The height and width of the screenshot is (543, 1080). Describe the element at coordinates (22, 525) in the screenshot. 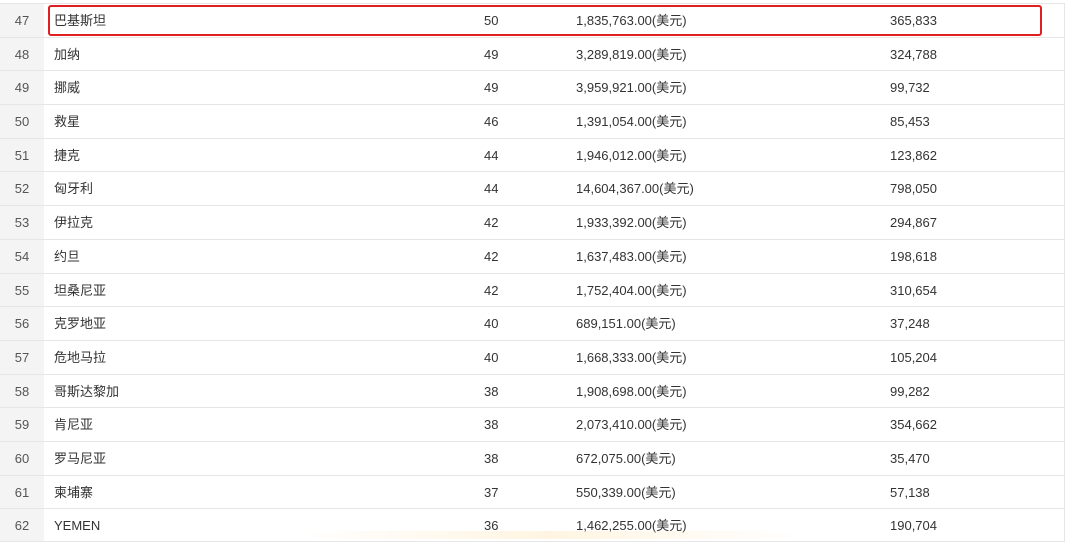

I see `row-index: 62` at that location.